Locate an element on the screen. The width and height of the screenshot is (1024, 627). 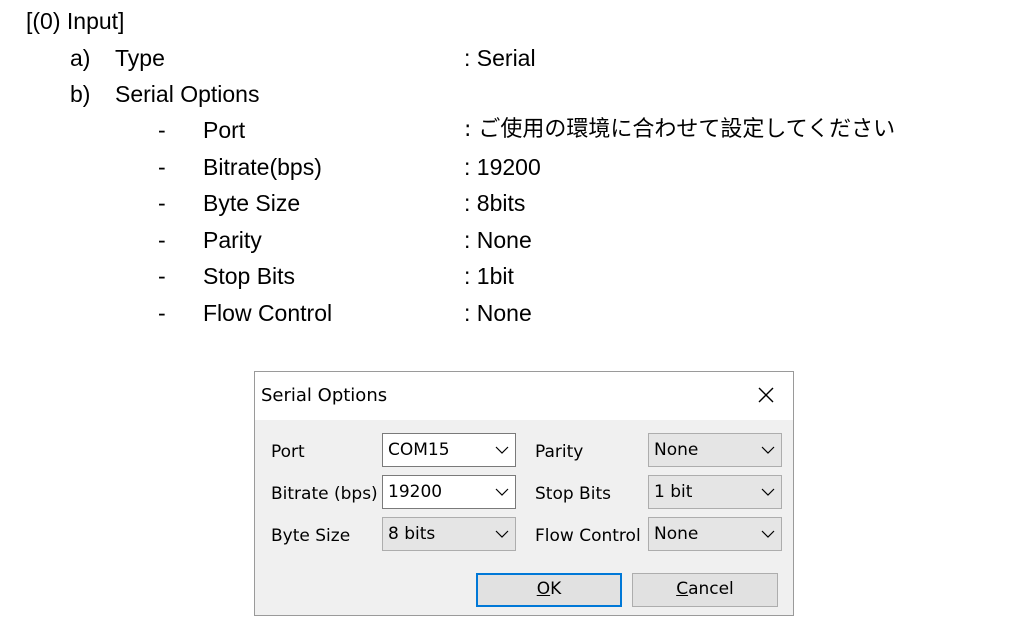
option-label-bytesize: Byte Size is located at coordinates (252, 203).